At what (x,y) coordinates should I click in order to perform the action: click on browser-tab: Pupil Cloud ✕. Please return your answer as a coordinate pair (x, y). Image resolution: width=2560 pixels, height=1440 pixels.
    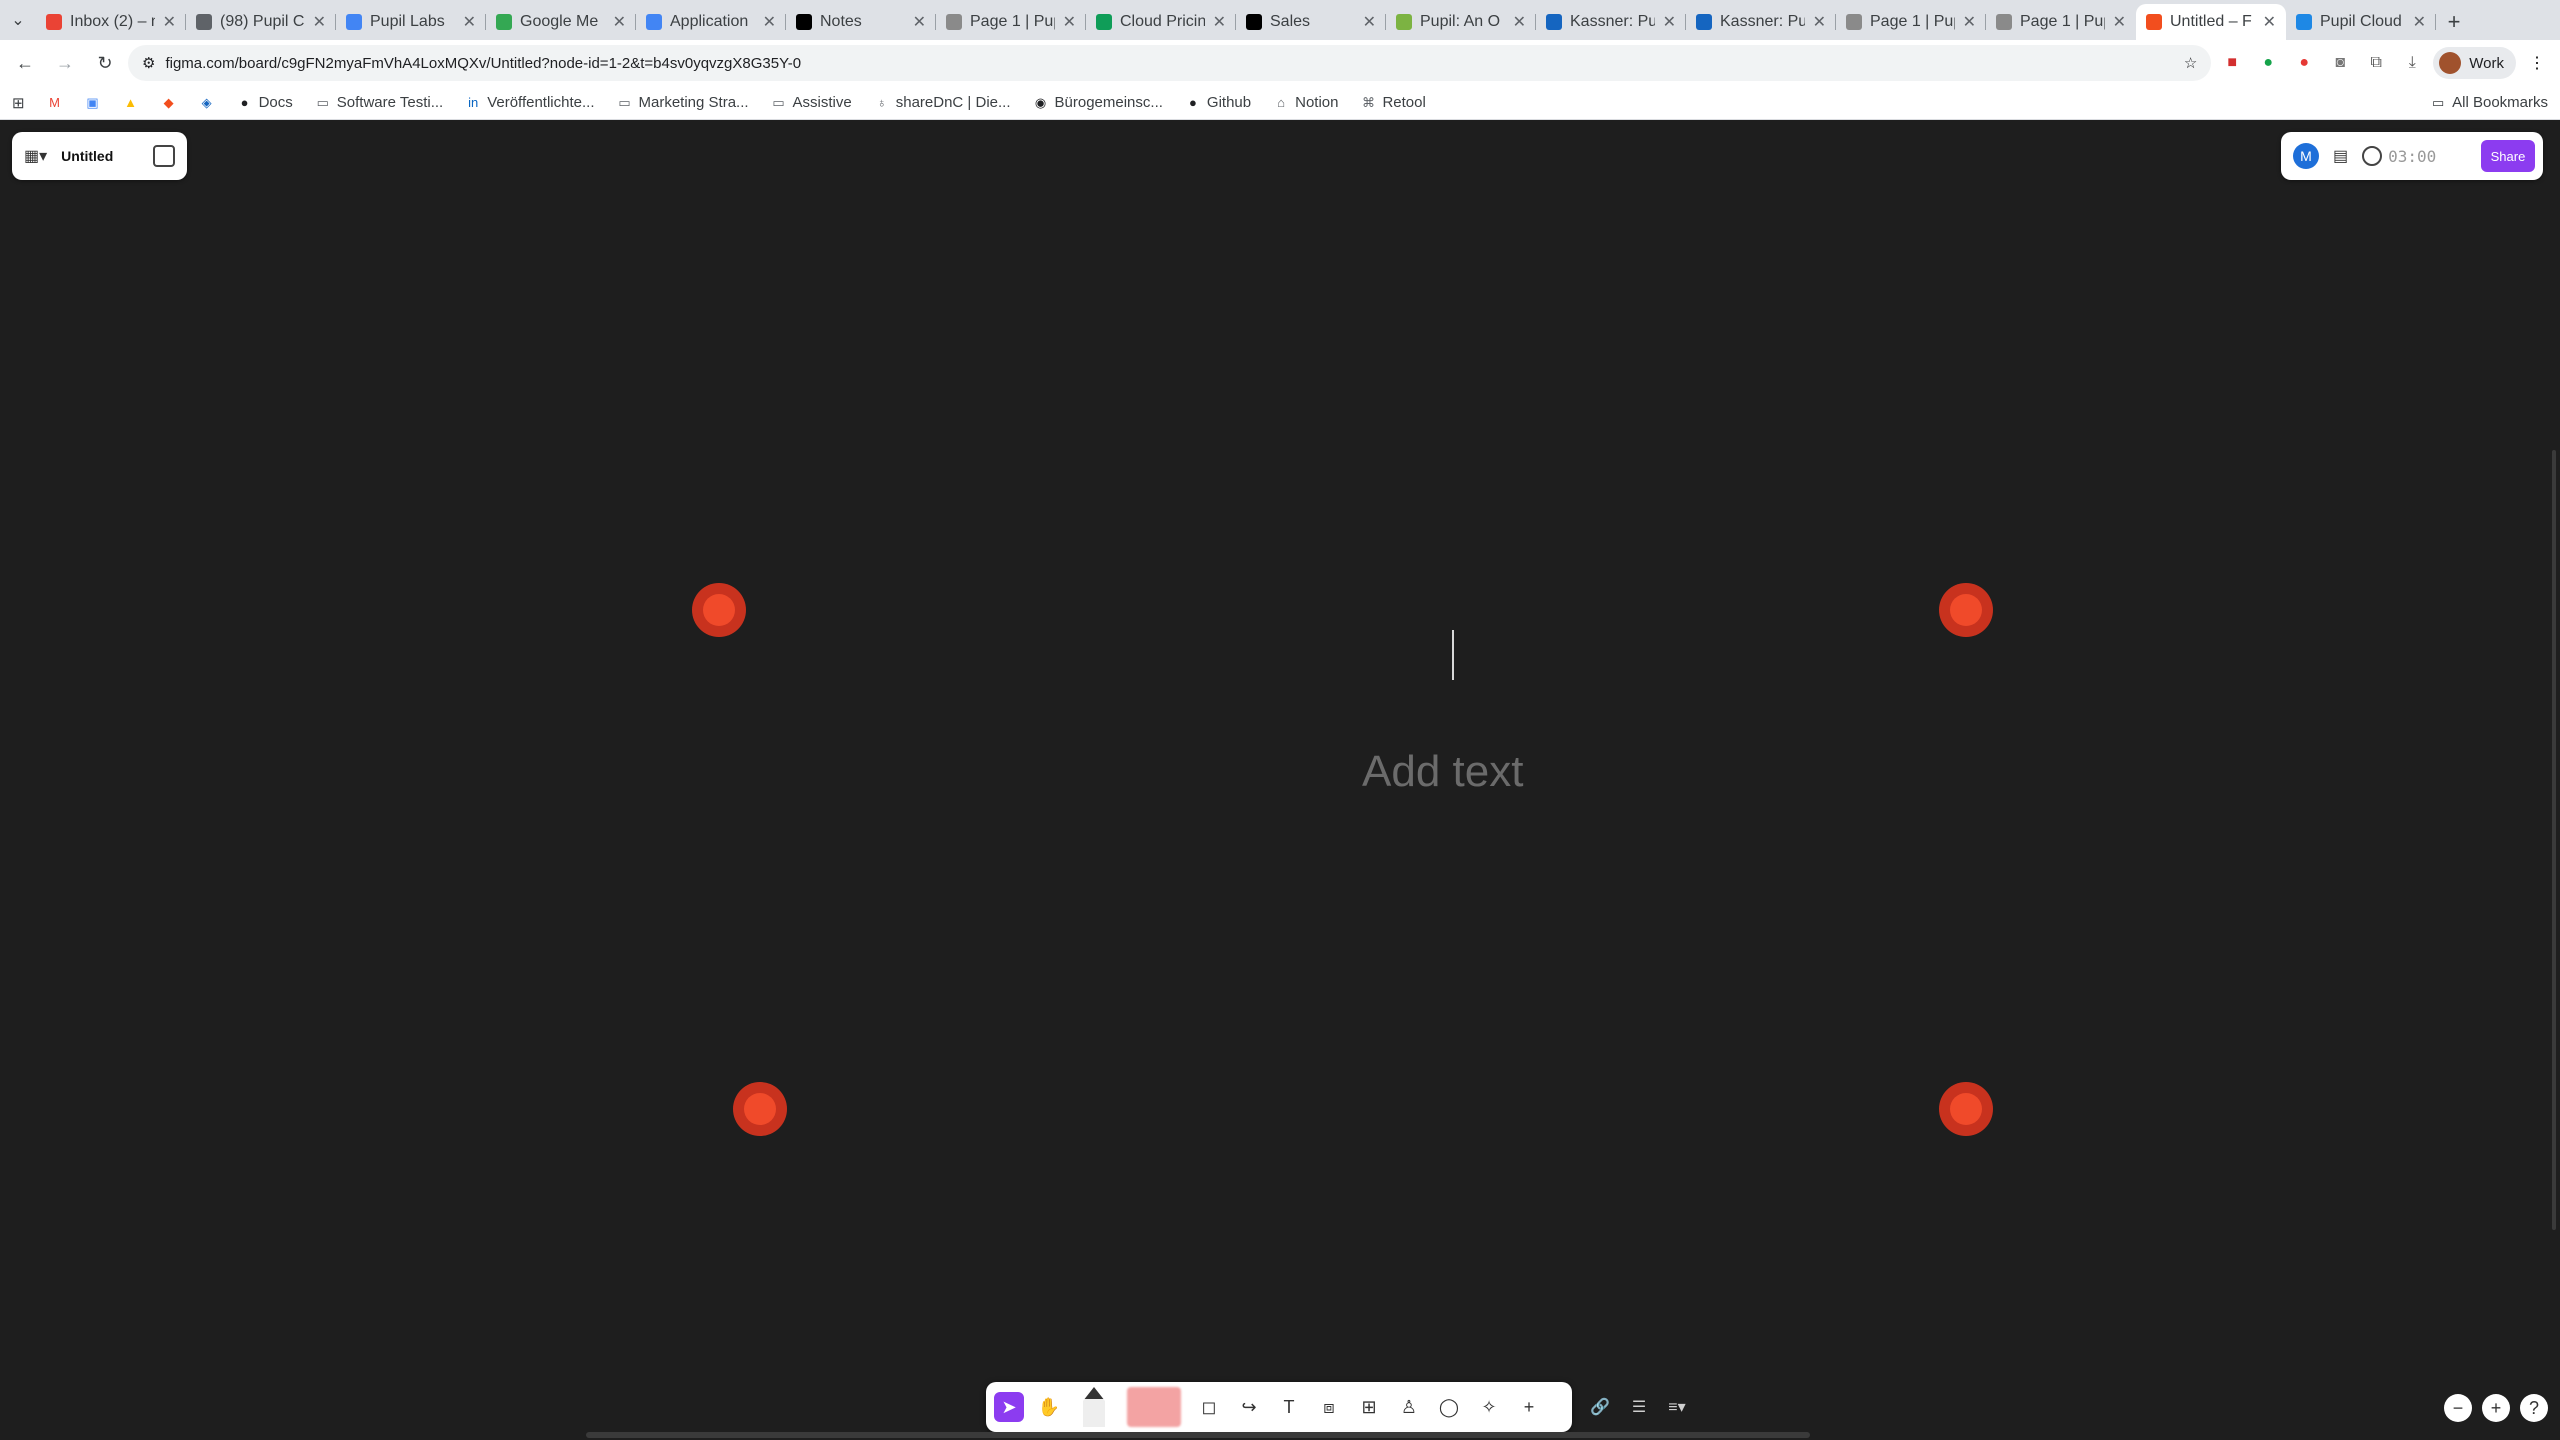
    Looking at the image, I should click on (2361, 22).